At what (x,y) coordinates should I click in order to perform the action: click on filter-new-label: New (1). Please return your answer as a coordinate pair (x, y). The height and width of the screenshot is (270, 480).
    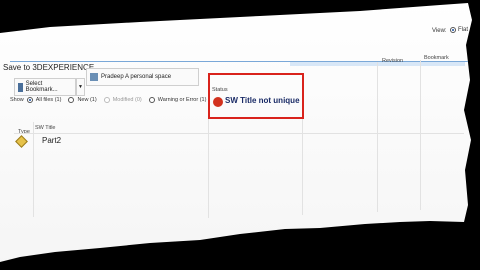
    Looking at the image, I should click on (87, 100).